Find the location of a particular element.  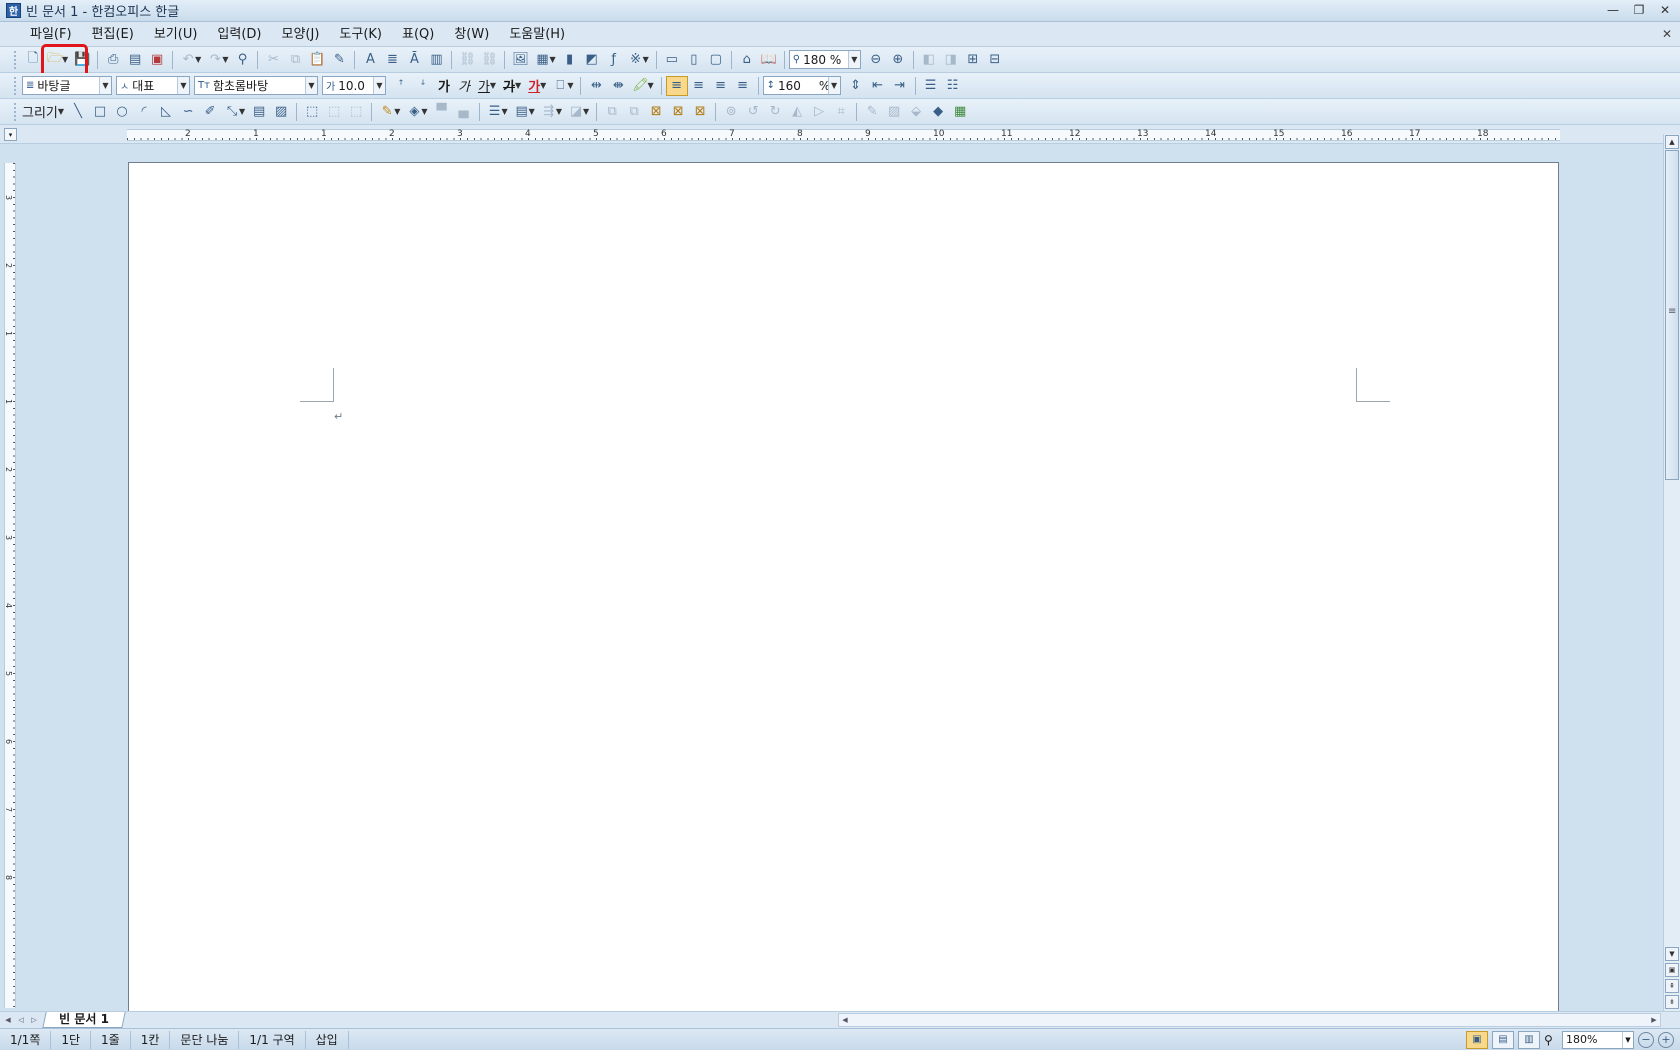

rotate-right-icon: ↻ is located at coordinates (775, 112).